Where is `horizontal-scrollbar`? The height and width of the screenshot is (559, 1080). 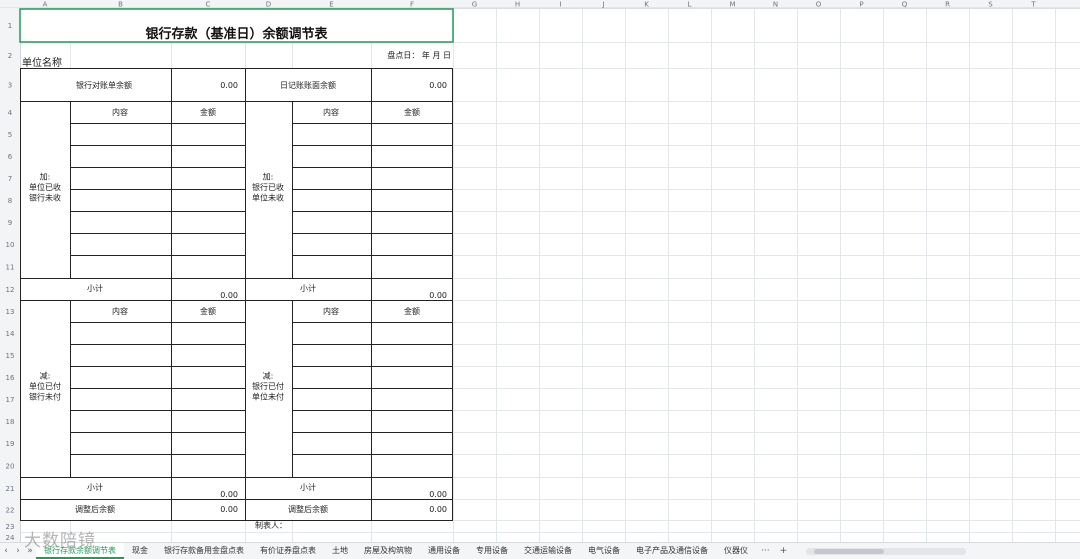 horizontal-scrollbar is located at coordinates (886, 551).